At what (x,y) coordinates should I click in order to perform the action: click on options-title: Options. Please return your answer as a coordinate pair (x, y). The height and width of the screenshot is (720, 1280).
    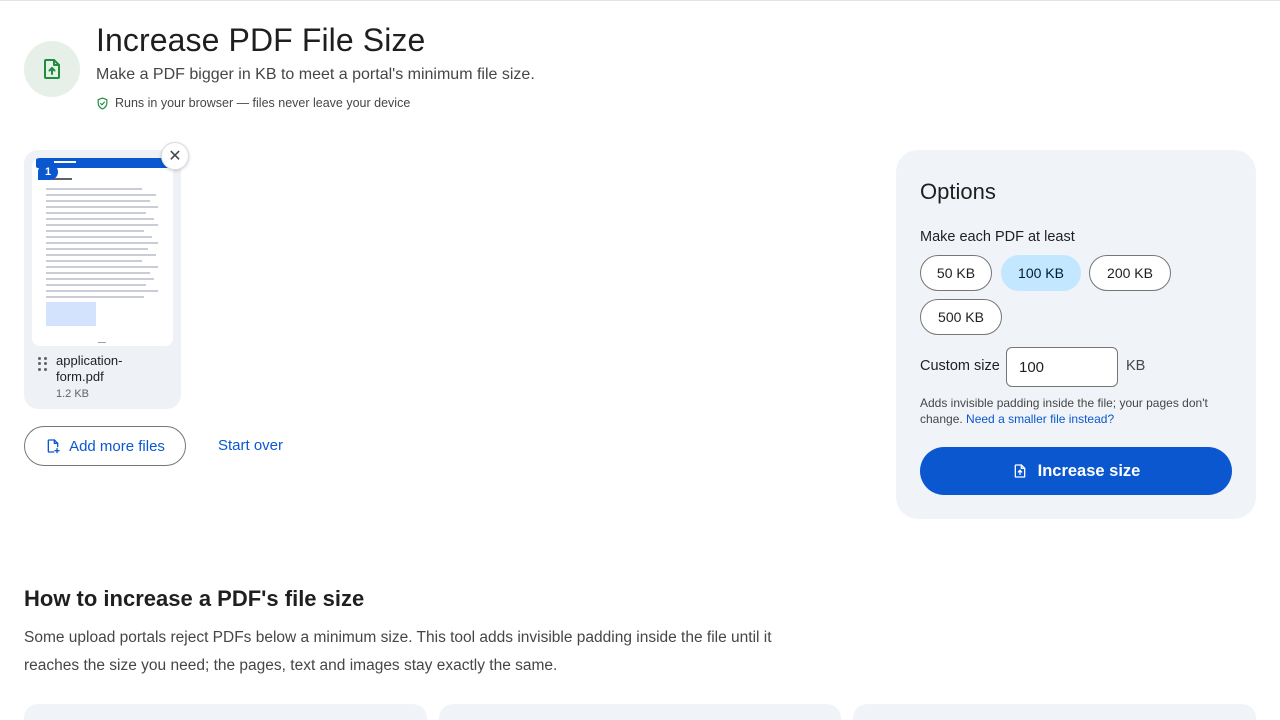
    Looking at the image, I should click on (958, 191).